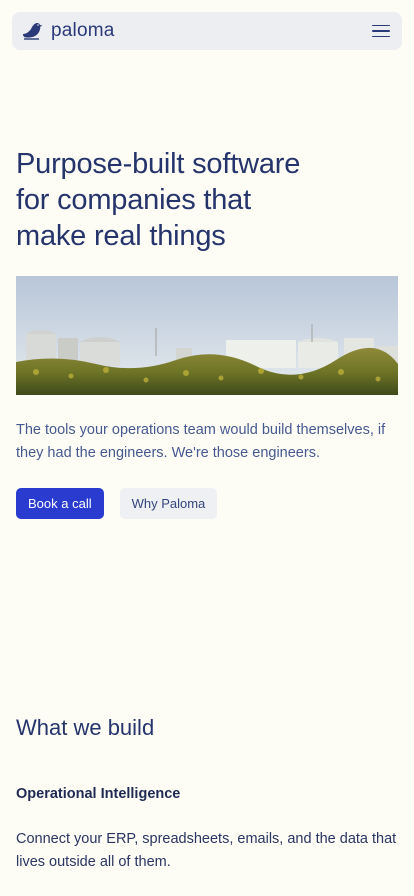 The image size is (414, 896). I want to click on brand-logo-link: paloma, so click(68, 31).